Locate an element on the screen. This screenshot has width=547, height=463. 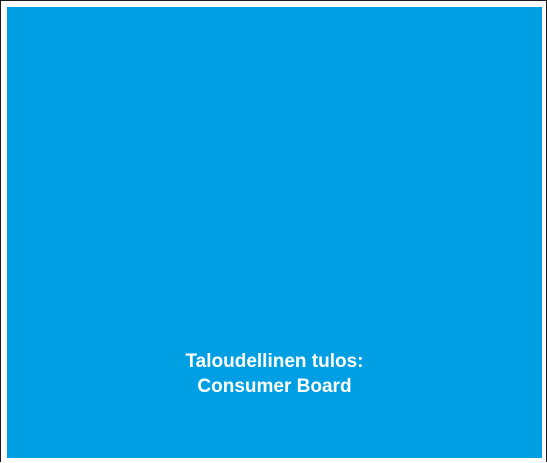
slide-title: Taloudellinen tulos: Consumer Board is located at coordinates (274, 374).